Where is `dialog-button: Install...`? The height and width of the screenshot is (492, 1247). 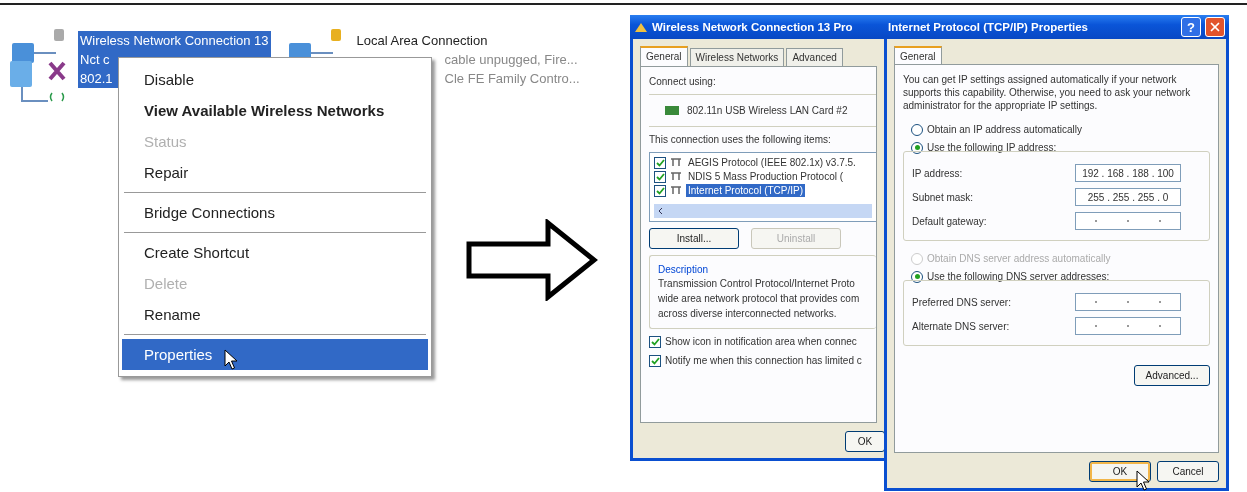
dialog-button: Install... is located at coordinates (694, 238).